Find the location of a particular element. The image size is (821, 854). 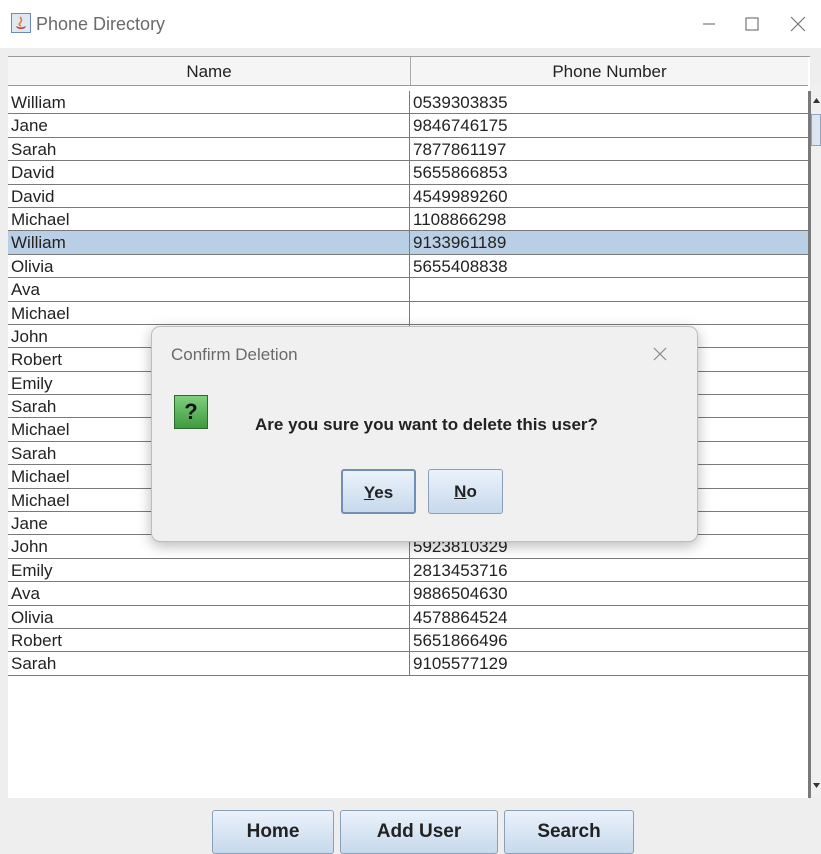

table-row: Ava is located at coordinates (408, 290).